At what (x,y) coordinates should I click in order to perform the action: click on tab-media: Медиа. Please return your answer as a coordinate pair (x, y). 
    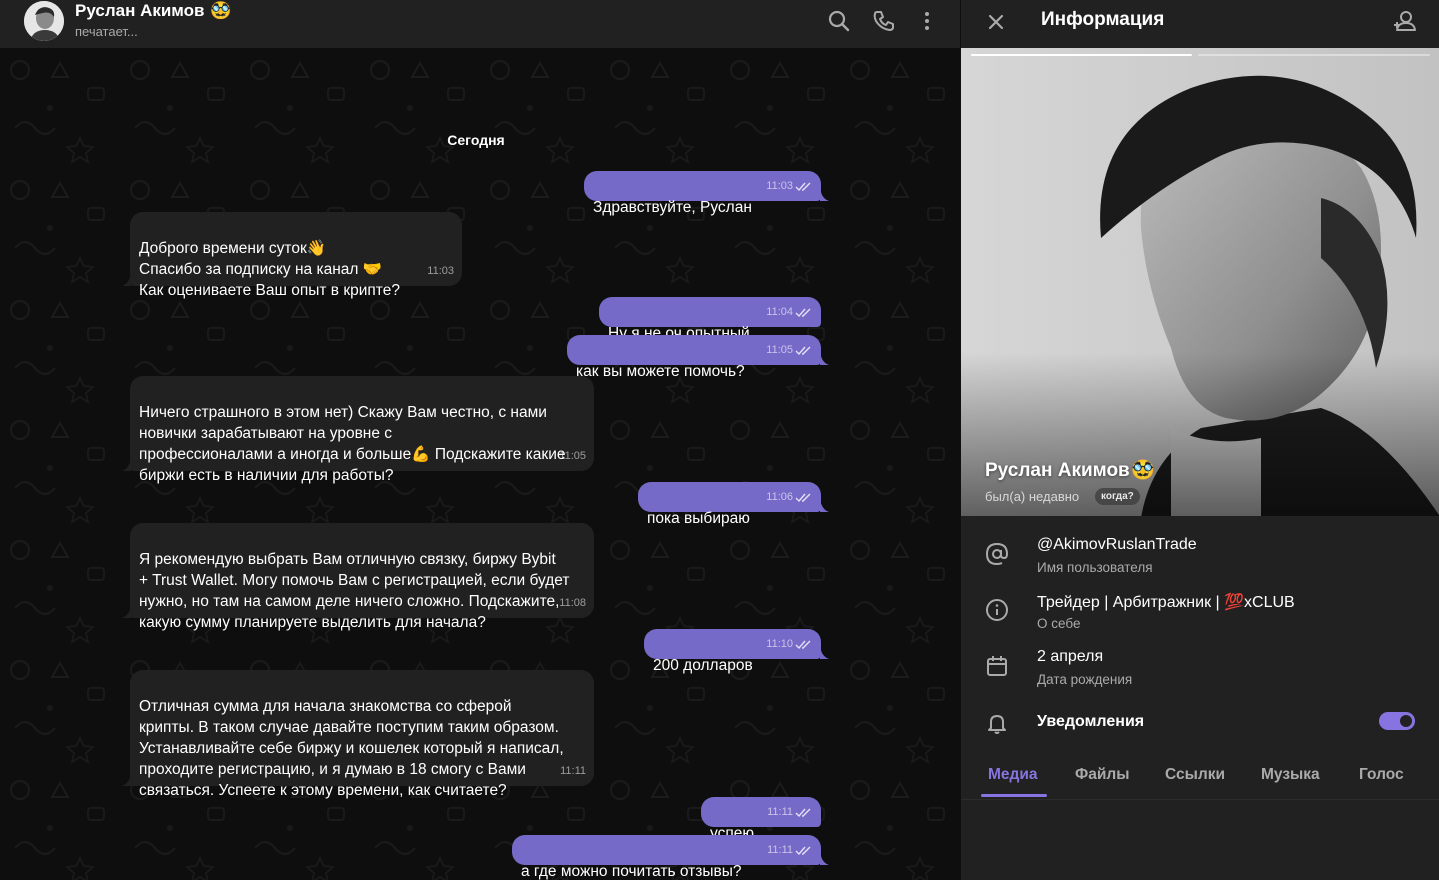
    Looking at the image, I should click on (1013, 775).